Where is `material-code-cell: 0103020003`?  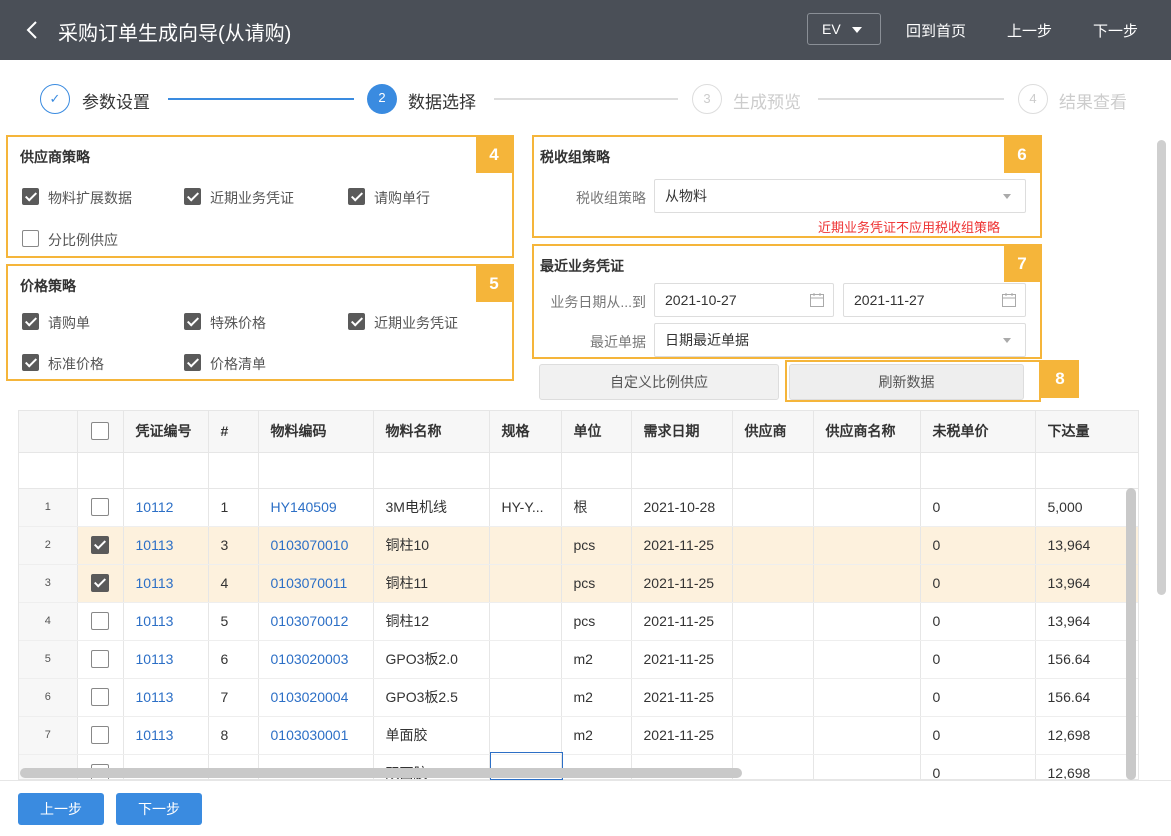 material-code-cell: 0103020003 is located at coordinates (316, 659).